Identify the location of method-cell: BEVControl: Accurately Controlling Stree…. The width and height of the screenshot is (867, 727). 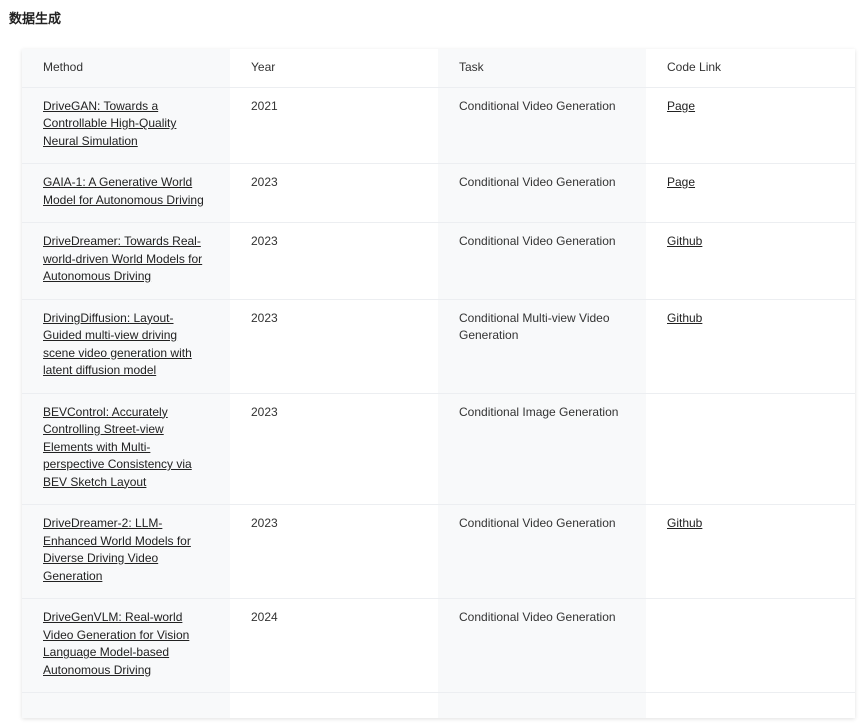
(126, 449).